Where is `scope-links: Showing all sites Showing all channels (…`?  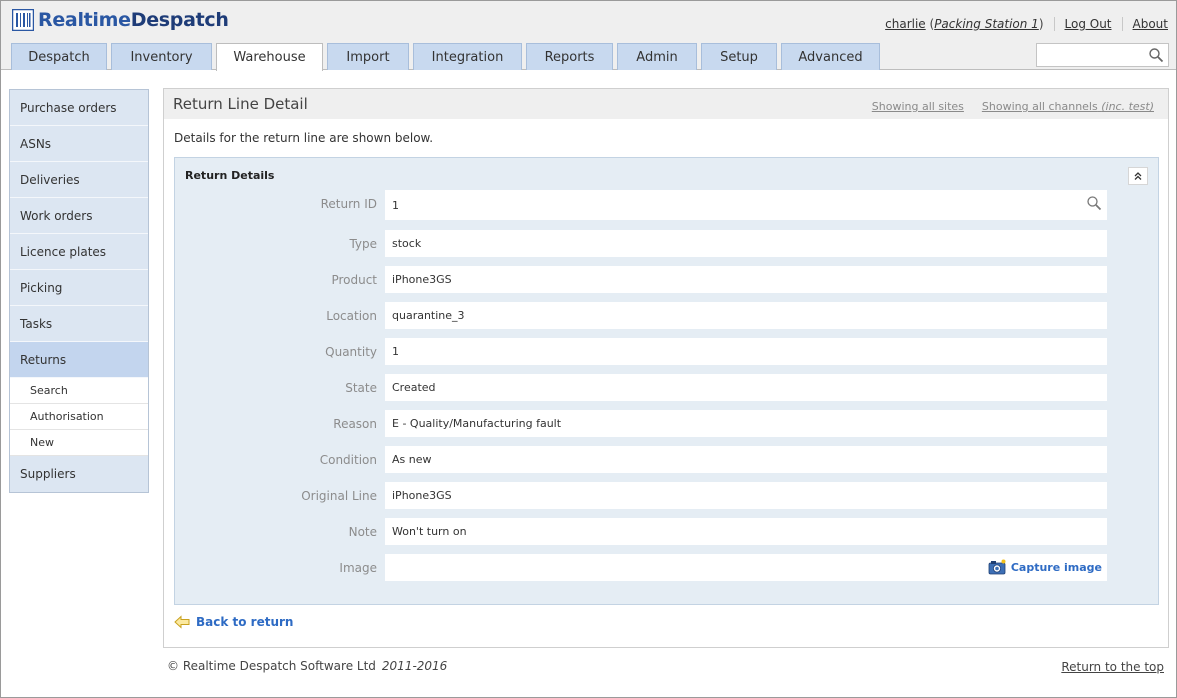
scope-links: Showing all sites Showing all channels (… is located at coordinates (1013, 106).